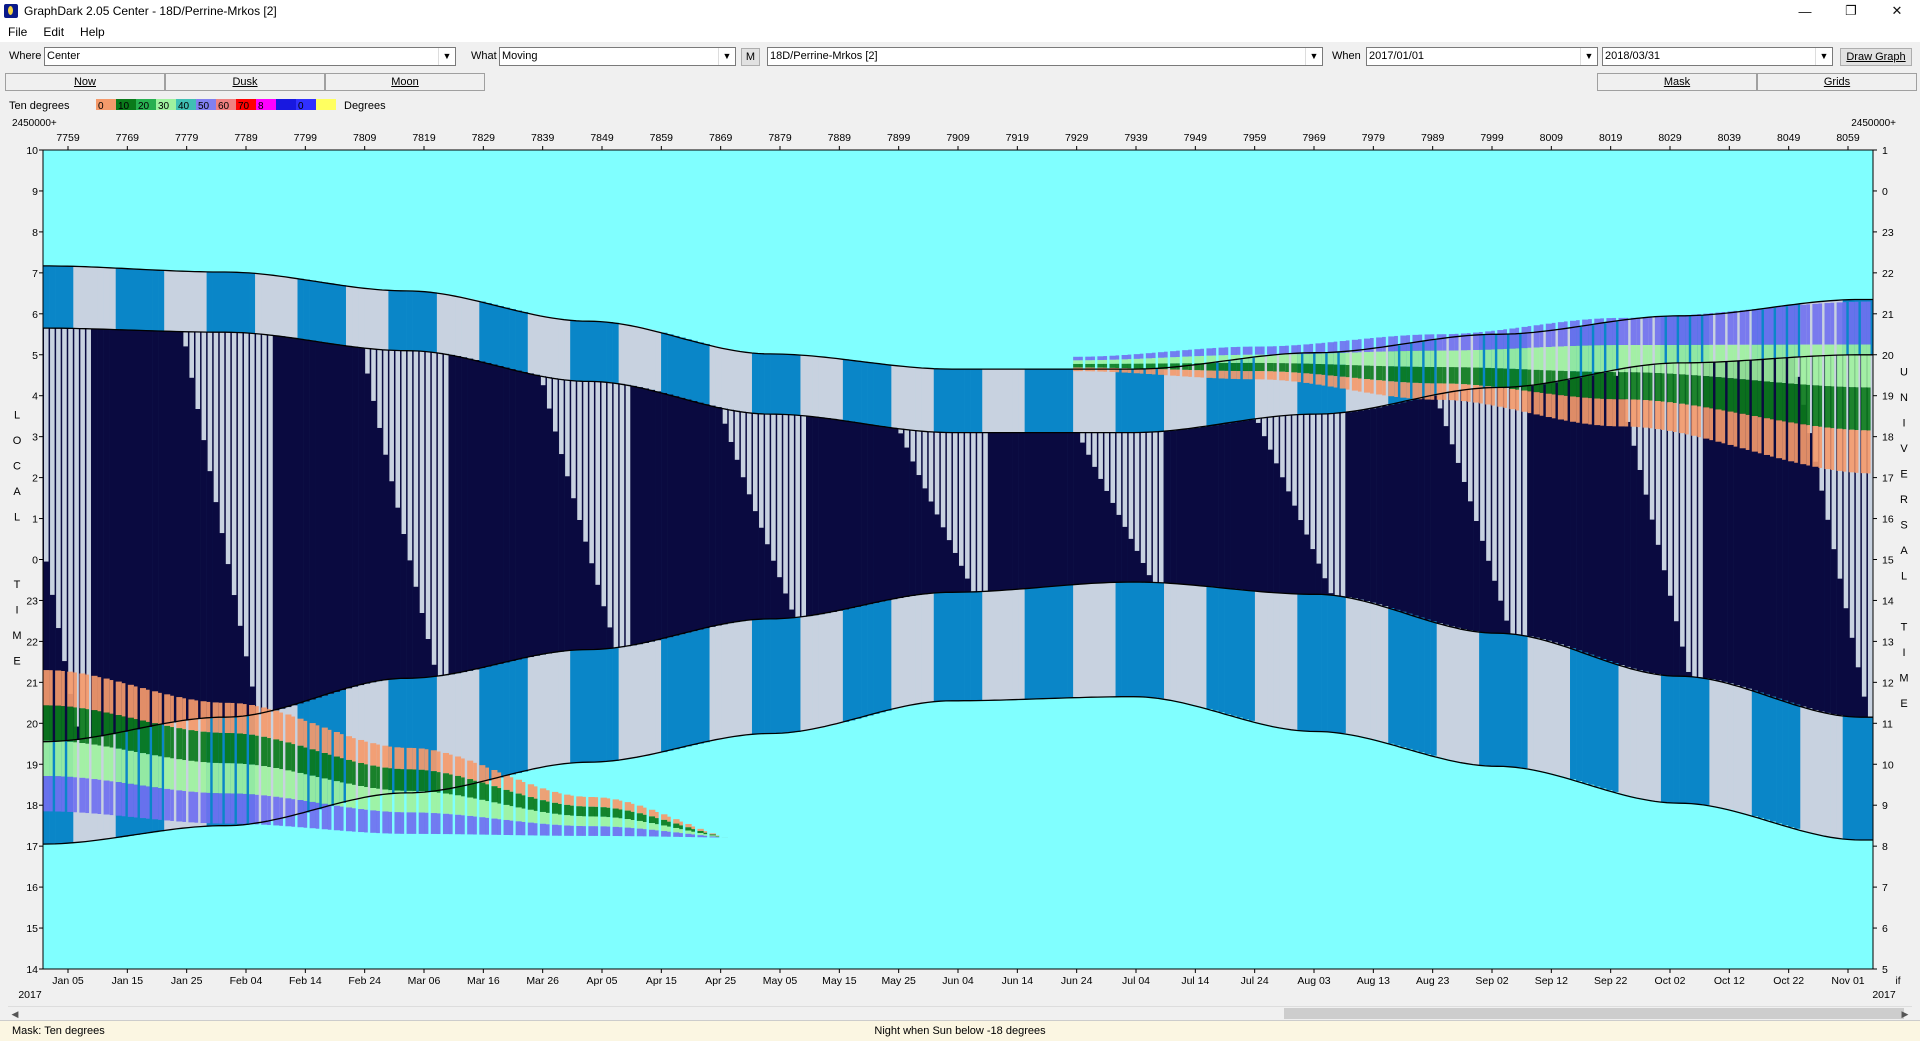 The height and width of the screenshot is (1041, 1920). What do you see at coordinates (1717, 56) in the screenshot?
I see `end-date-select: 2018/03/31 ▼` at bounding box center [1717, 56].